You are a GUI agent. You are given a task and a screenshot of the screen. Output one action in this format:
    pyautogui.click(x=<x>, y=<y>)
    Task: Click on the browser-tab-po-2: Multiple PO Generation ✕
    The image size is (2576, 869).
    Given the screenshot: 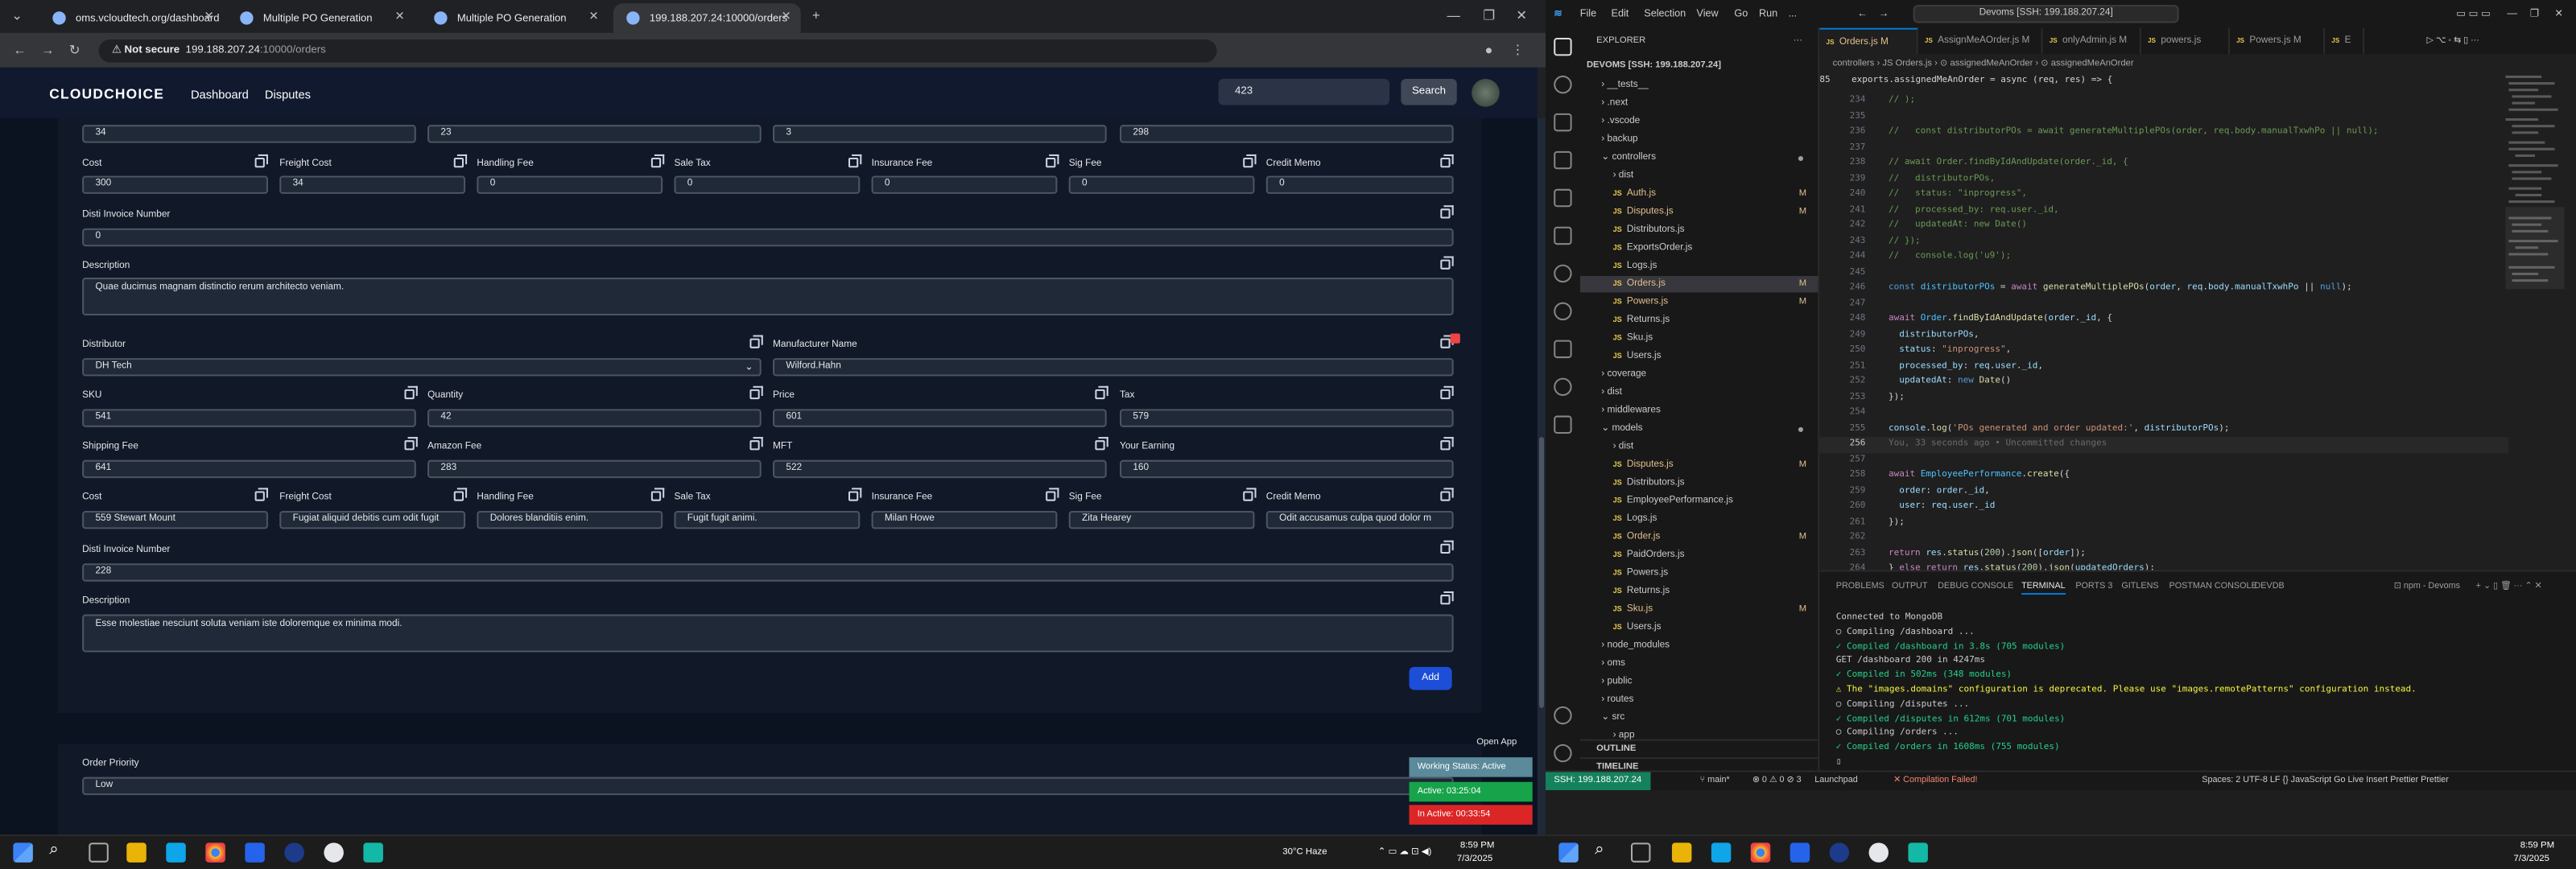 What is the action you would take?
    pyautogui.click(x=515, y=18)
    